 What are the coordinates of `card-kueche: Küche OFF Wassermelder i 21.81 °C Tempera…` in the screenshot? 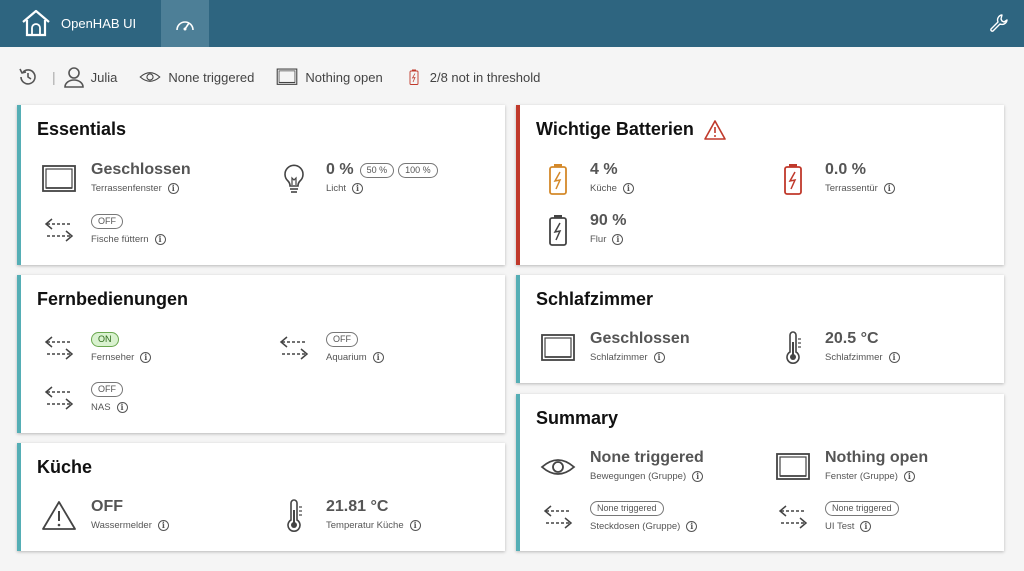 It's located at (261, 497).